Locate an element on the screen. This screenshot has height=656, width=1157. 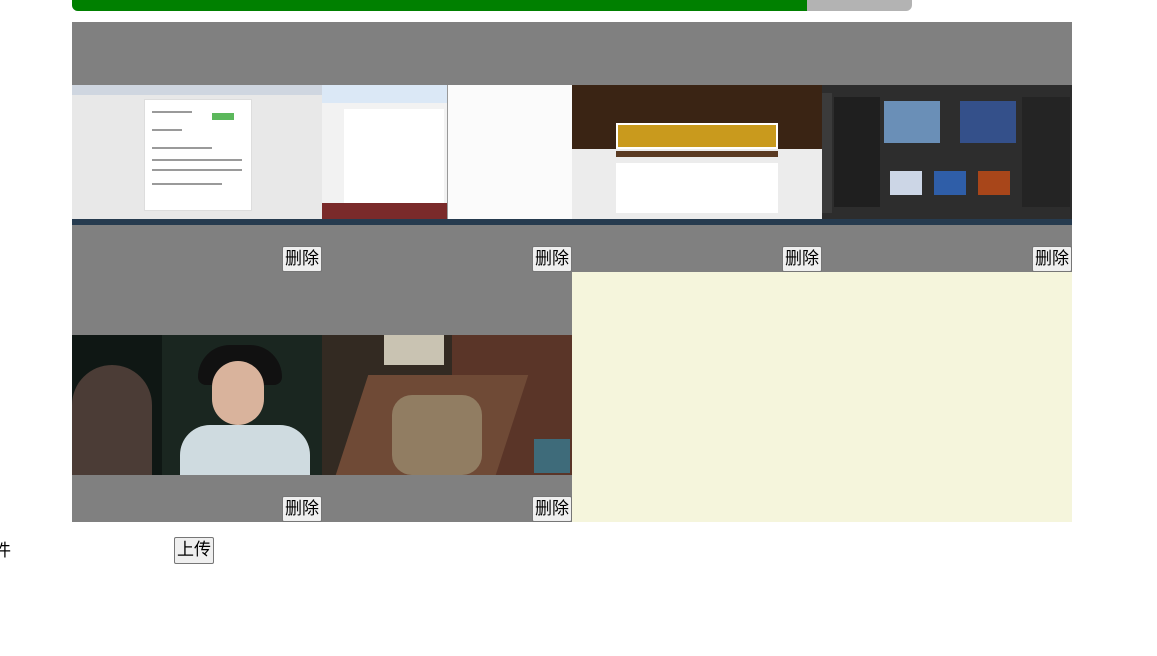
file-explorer-thumbnail is located at coordinates (447, 155).